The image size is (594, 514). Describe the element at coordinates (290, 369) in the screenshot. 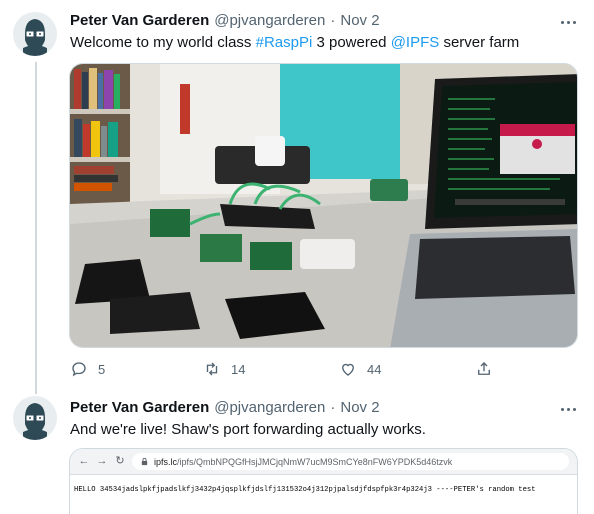

I see `tweet-actions: 5 14 44` at that location.